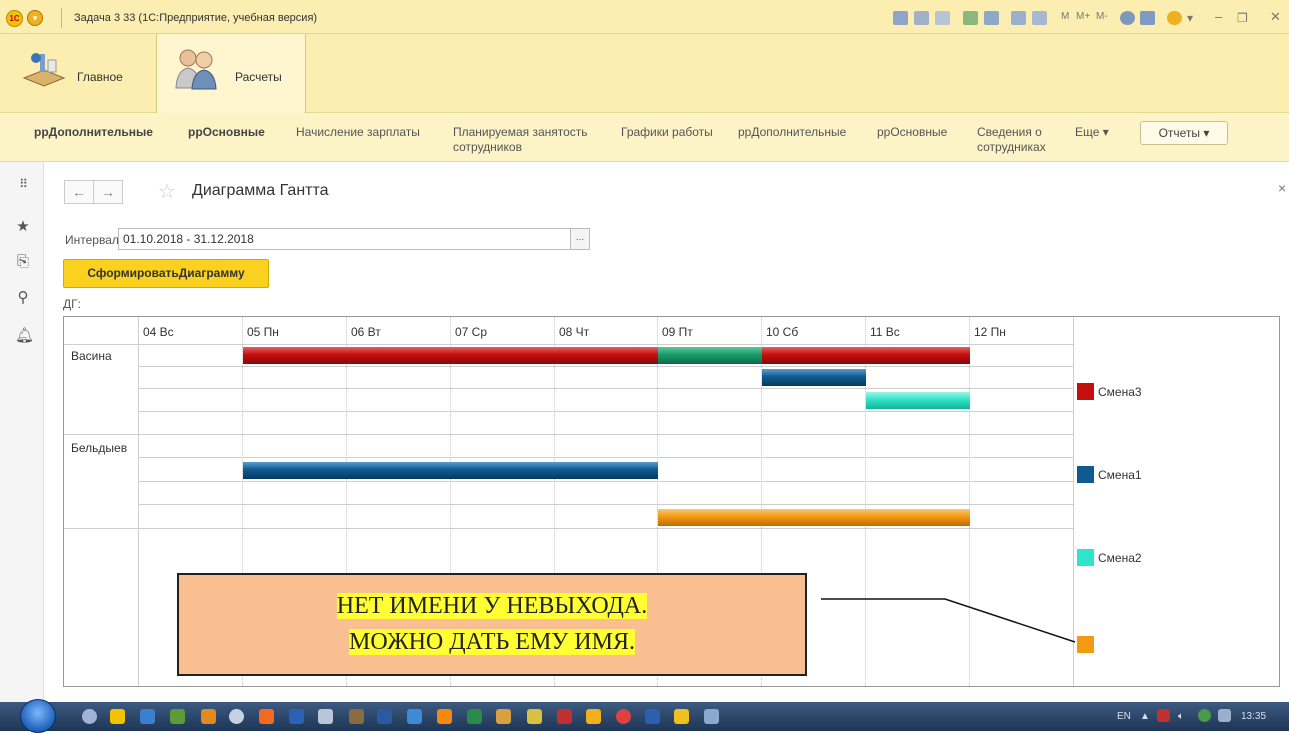 This screenshot has width=1289, height=733. I want to click on func-item-rr-main-2: ррОсновные, so click(912, 132).